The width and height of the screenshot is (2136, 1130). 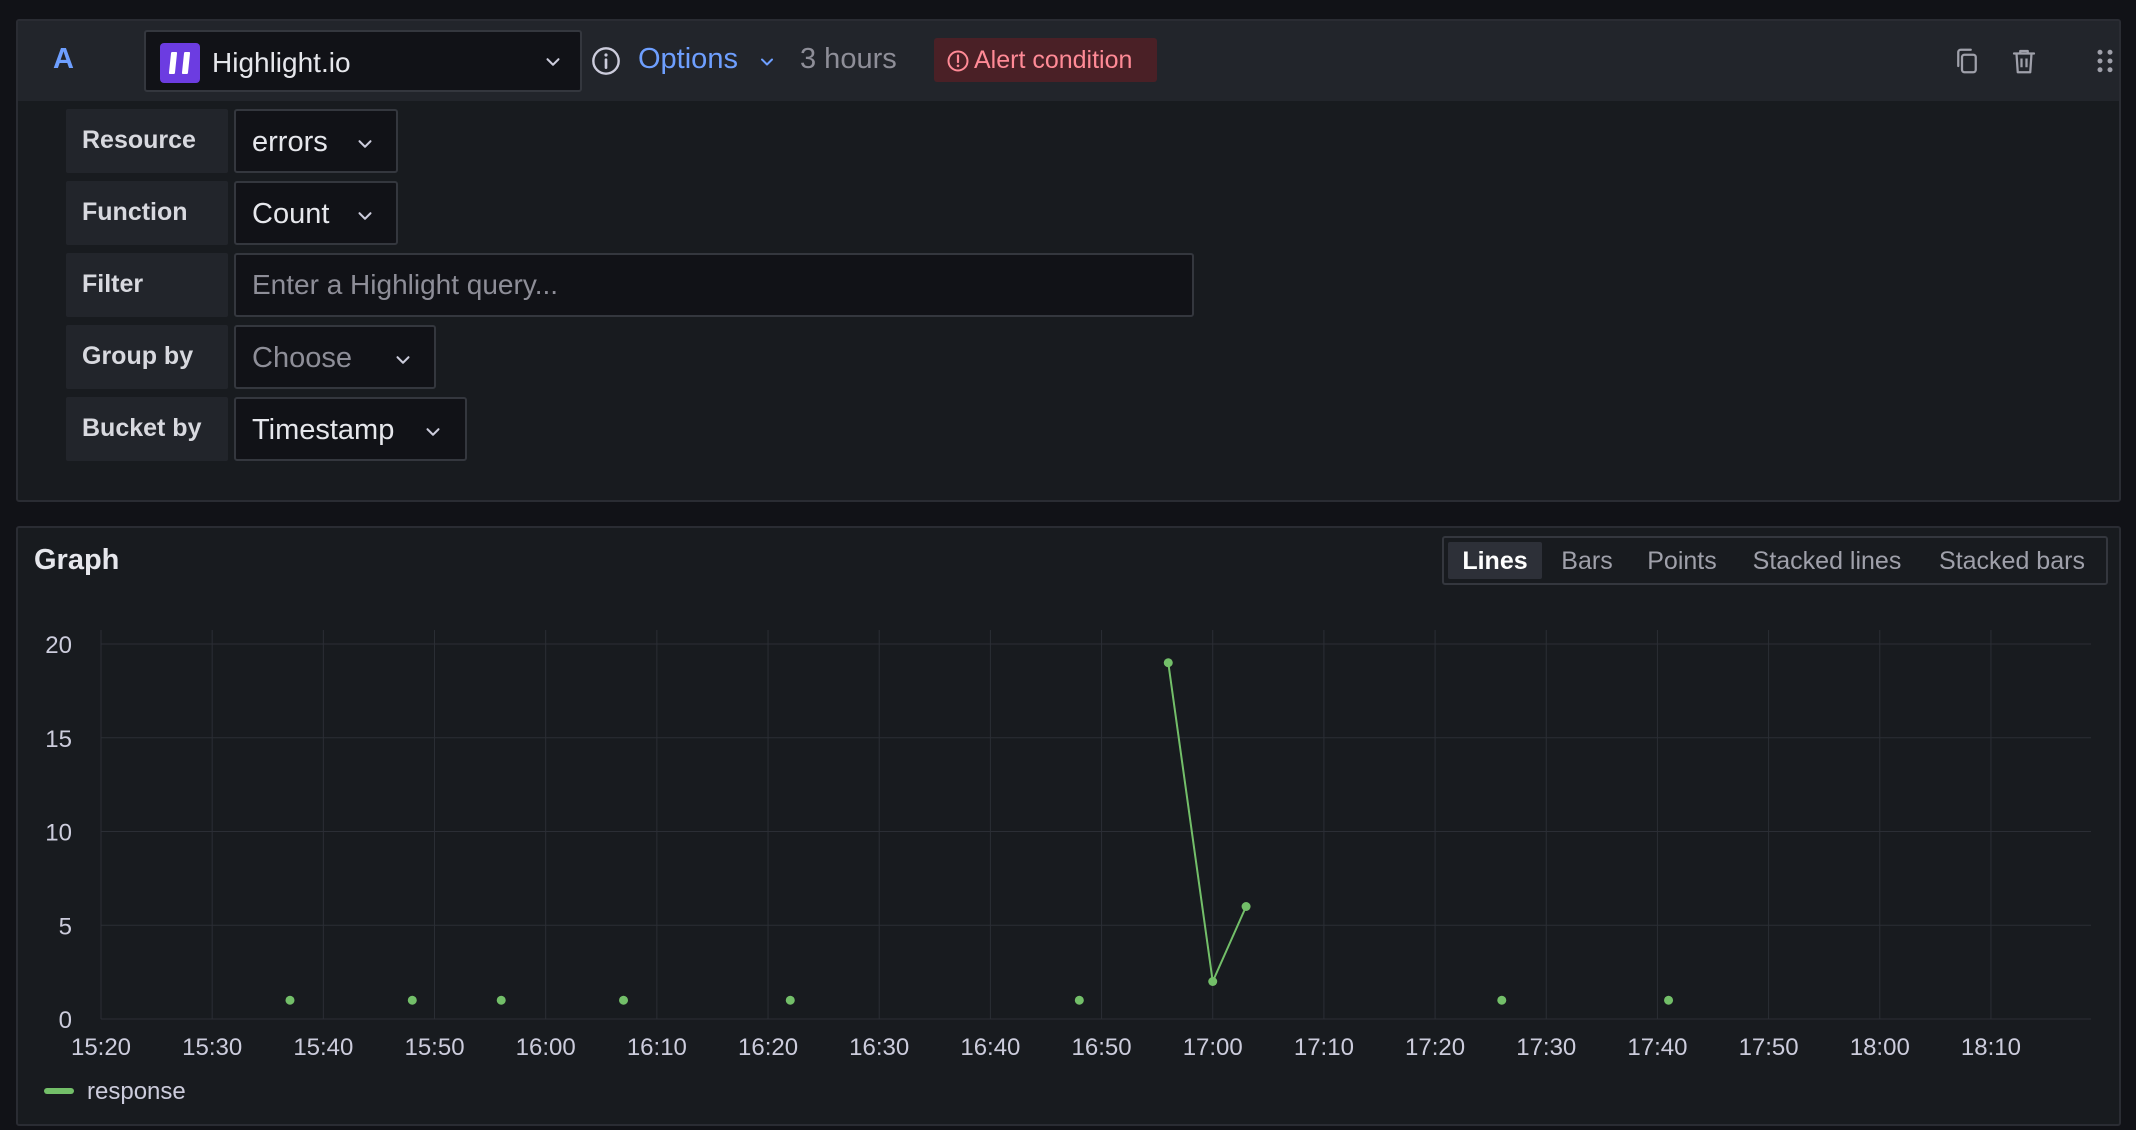 I want to click on x-tick-label: 18:10, so click(x=1991, y=1047).